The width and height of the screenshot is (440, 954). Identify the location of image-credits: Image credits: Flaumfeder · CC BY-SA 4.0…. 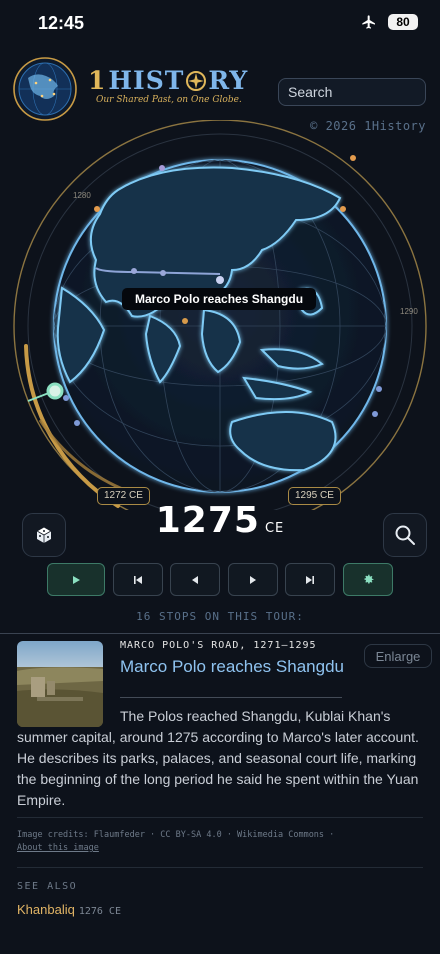
(175, 842).